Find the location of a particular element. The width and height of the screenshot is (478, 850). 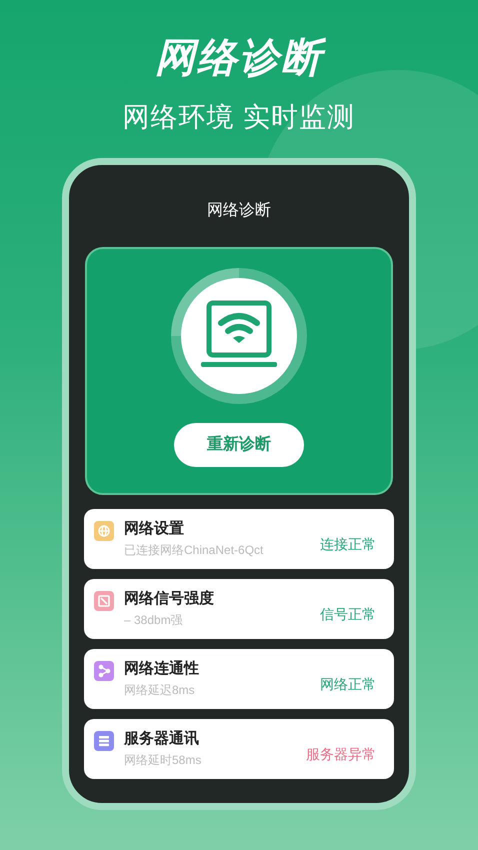

item-detail: – 38dbm强 is located at coordinates (154, 620).